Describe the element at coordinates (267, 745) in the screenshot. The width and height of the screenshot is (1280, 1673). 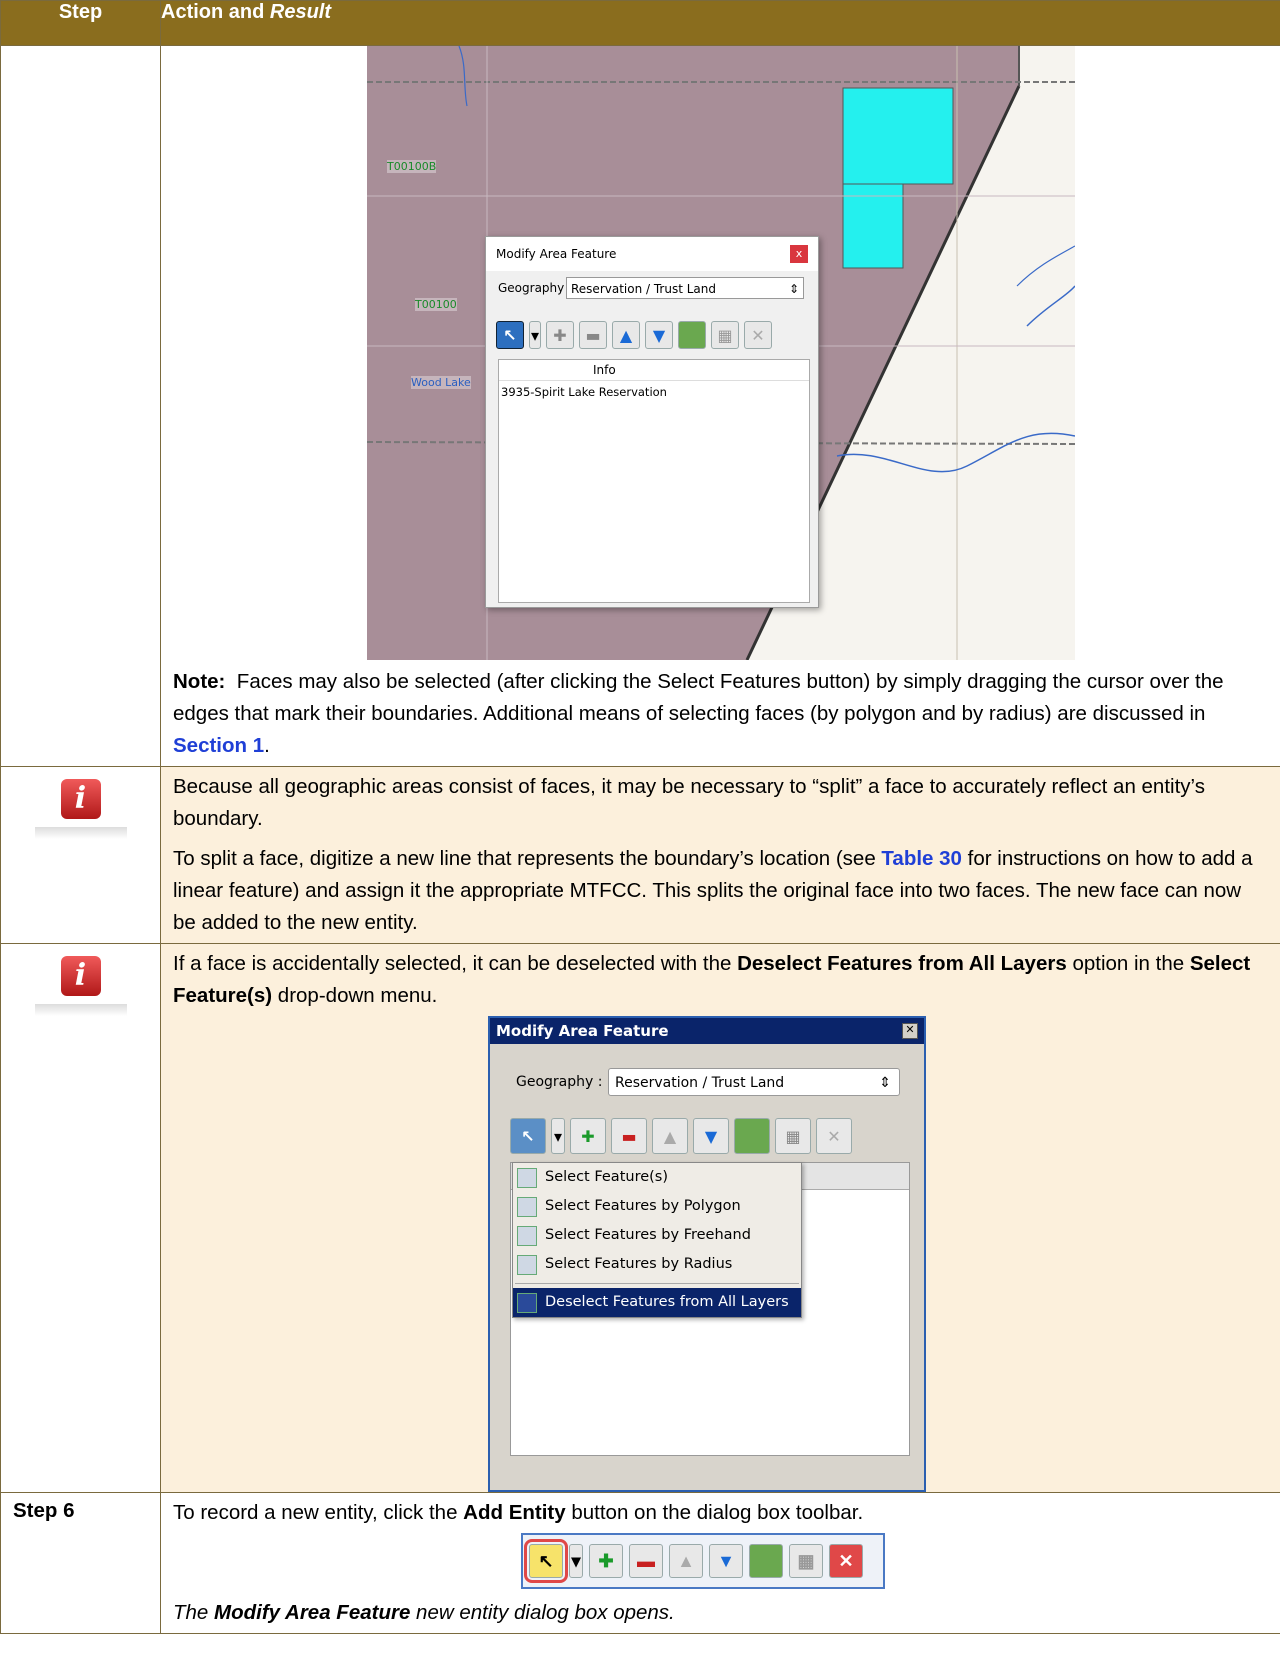
I see `note-end: .` at that location.